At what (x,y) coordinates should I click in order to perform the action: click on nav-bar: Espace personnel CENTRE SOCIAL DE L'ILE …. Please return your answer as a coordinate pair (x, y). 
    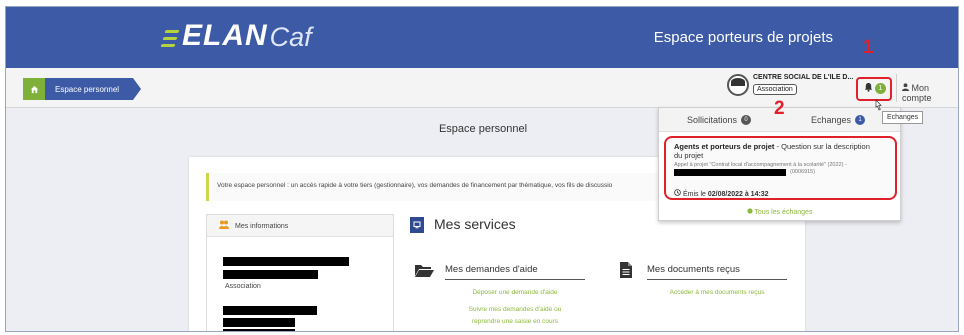
    Looking at the image, I should click on (482, 88).